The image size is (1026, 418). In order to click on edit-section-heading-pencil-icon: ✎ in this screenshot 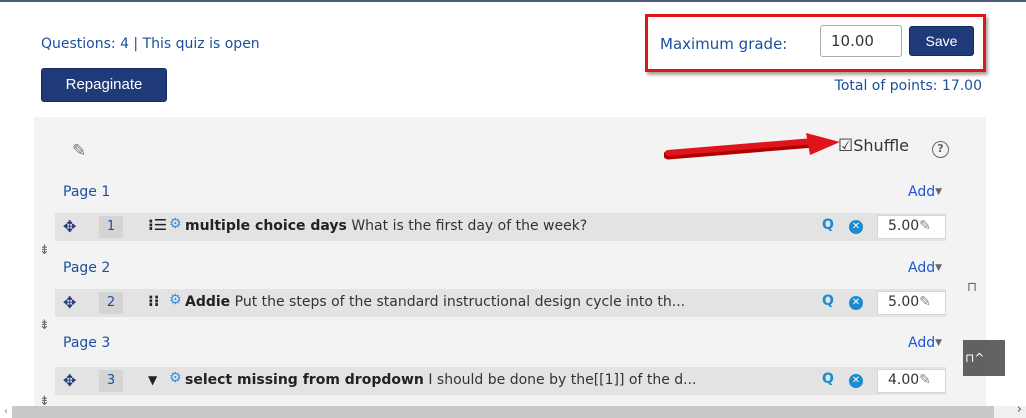, I will do `click(79, 151)`.